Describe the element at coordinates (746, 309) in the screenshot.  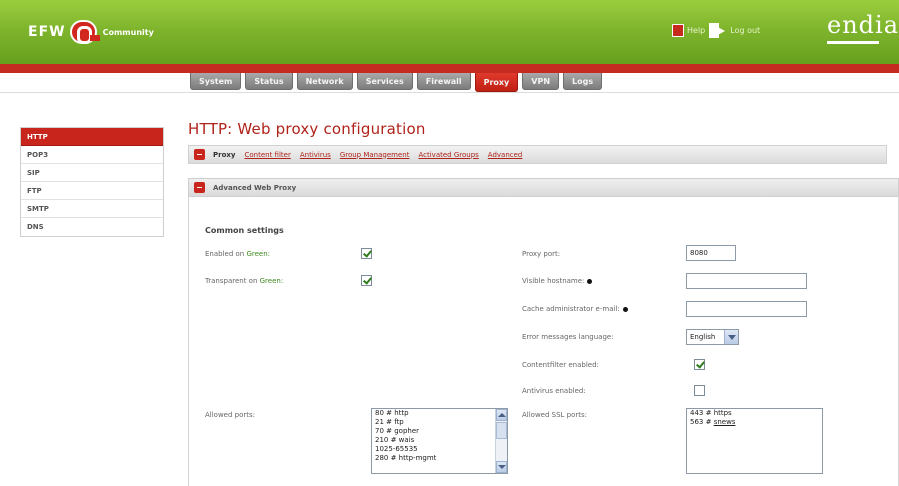
I see `cache-admin-email-input` at that location.